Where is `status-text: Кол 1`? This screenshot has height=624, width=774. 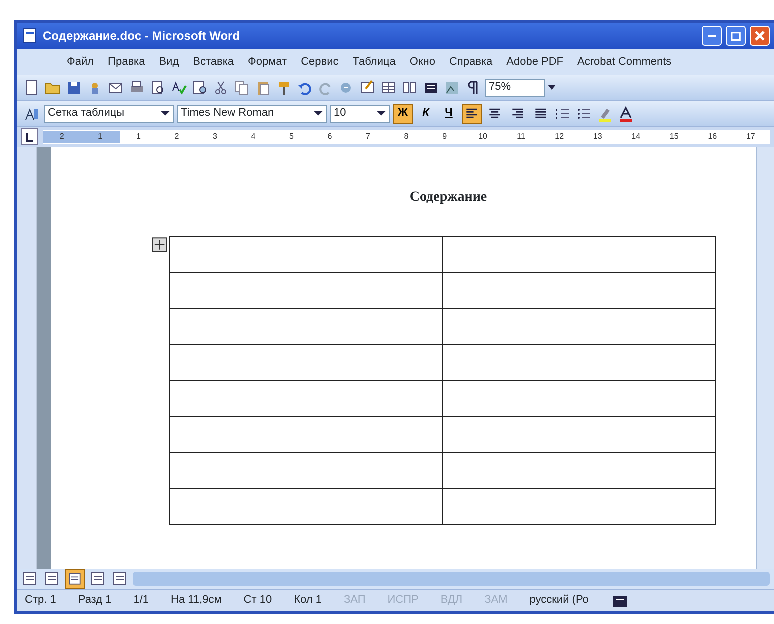 status-text: Кол 1 is located at coordinates (308, 600).